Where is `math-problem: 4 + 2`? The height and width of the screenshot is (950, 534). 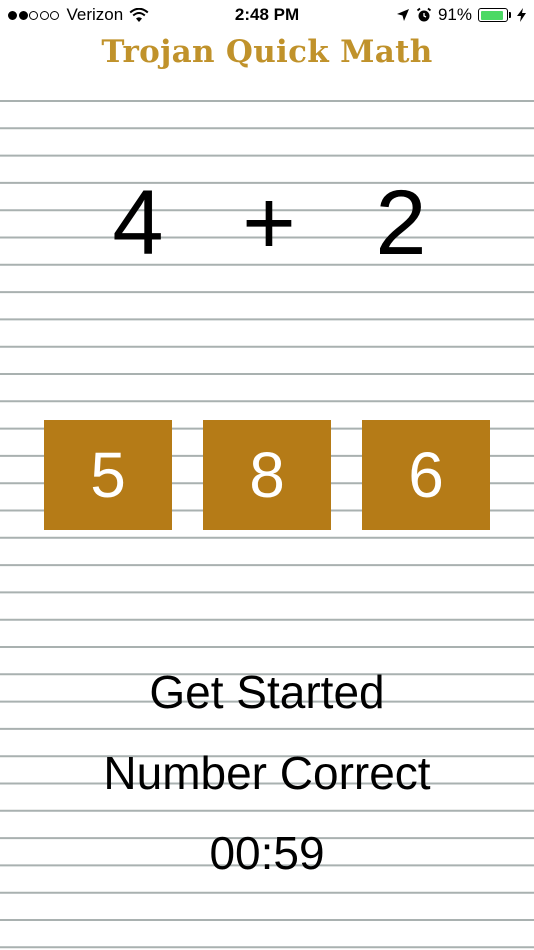
math-problem: 4 + 2 is located at coordinates (267, 223).